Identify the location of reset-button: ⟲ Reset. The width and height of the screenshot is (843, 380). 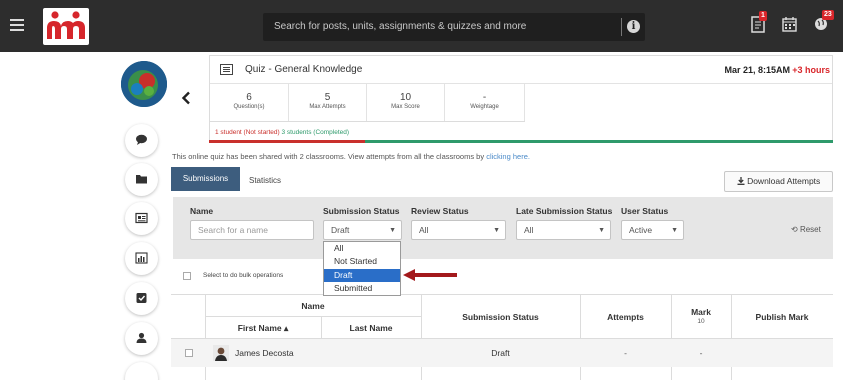
(806, 229).